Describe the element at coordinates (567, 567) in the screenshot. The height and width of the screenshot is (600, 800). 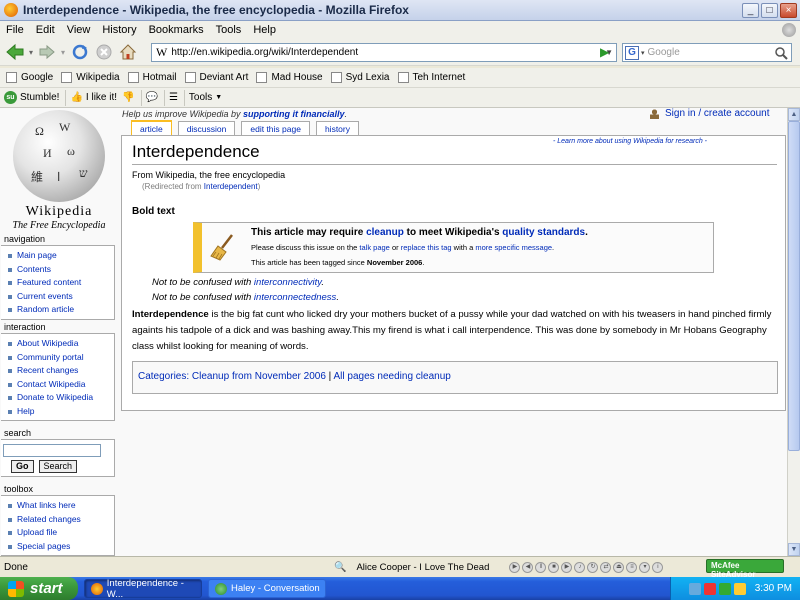
I see `next-icon: ▶` at that location.